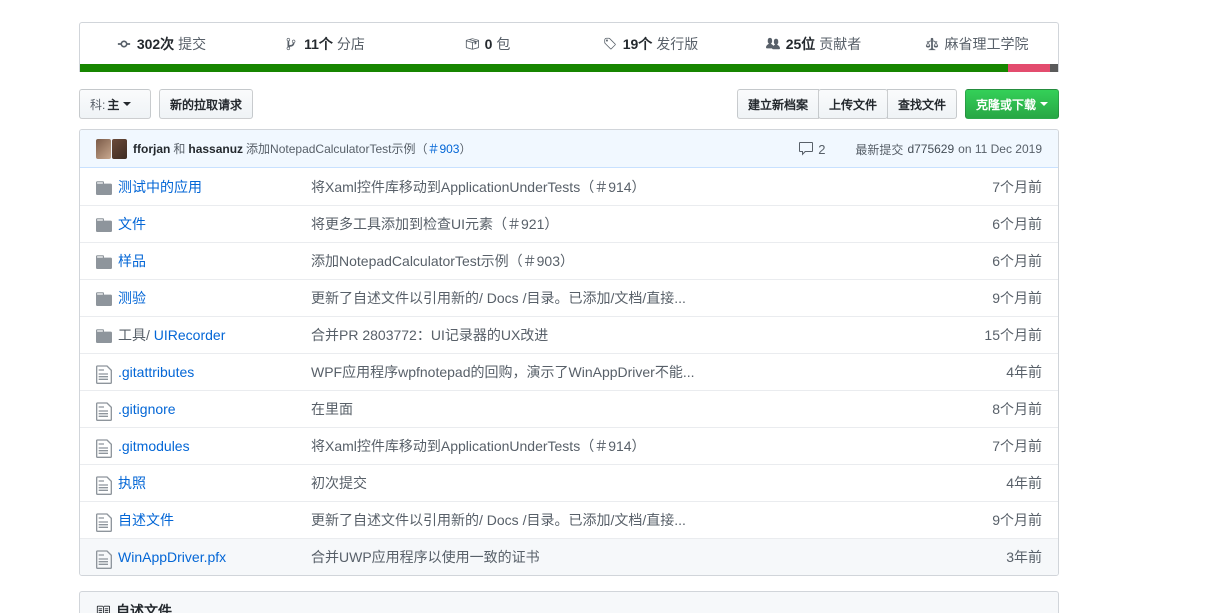  Describe the element at coordinates (822, 149) in the screenshot. I see `commit-comments-count: 2` at that location.